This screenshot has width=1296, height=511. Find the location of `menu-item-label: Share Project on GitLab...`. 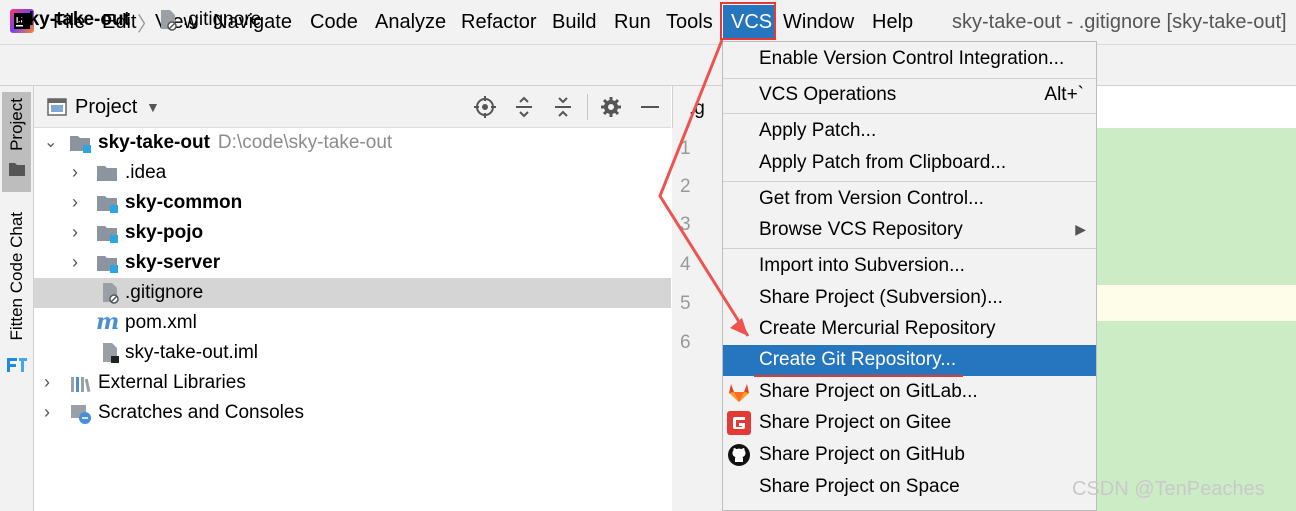

menu-item-label: Share Project on GitLab... is located at coordinates (868, 391).